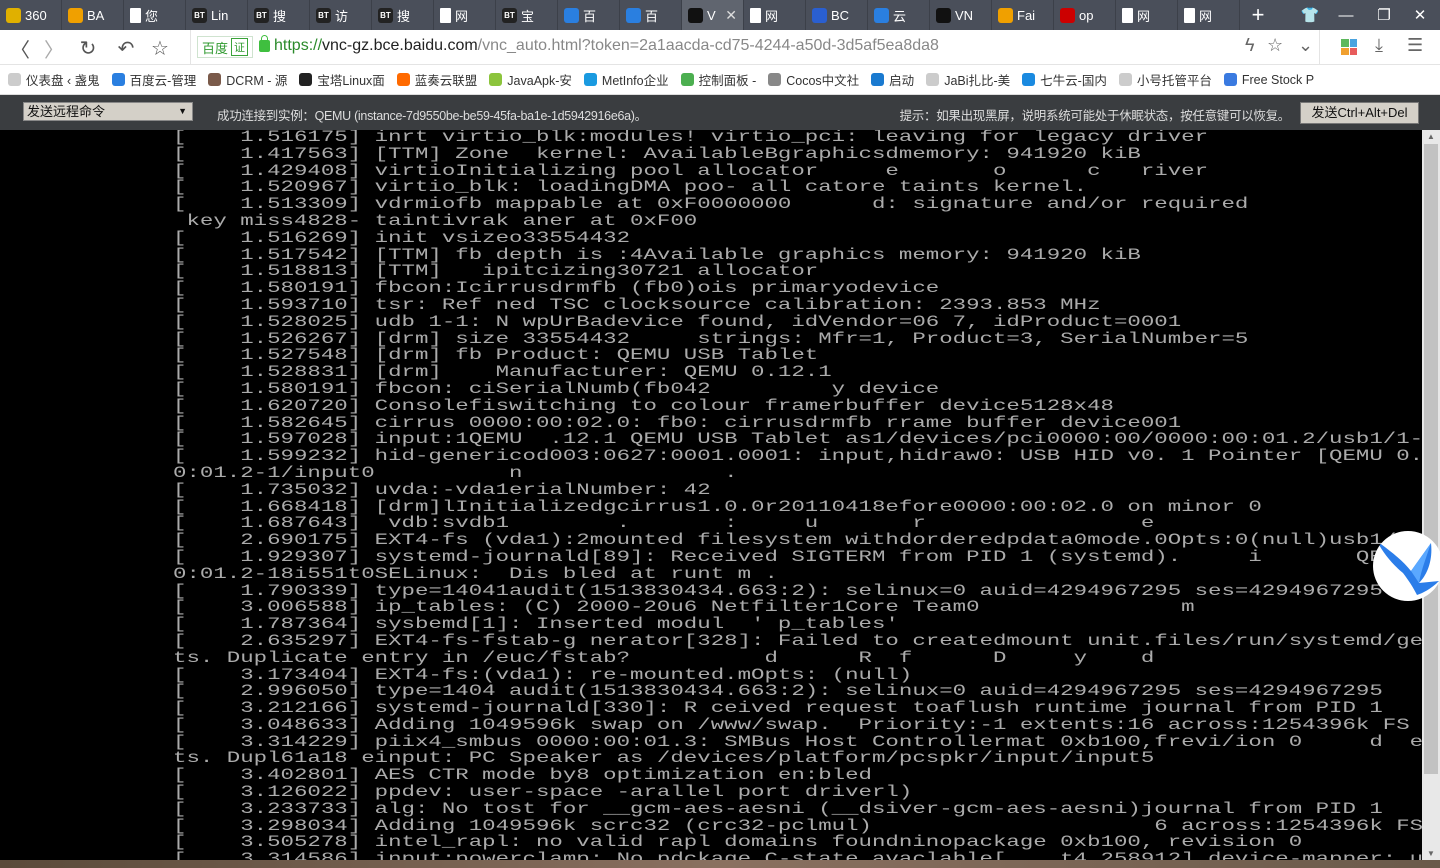 The height and width of the screenshot is (868, 1440). What do you see at coordinates (1165, 79) in the screenshot?
I see `bookmark-item: 小号托管平台` at bounding box center [1165, 79].